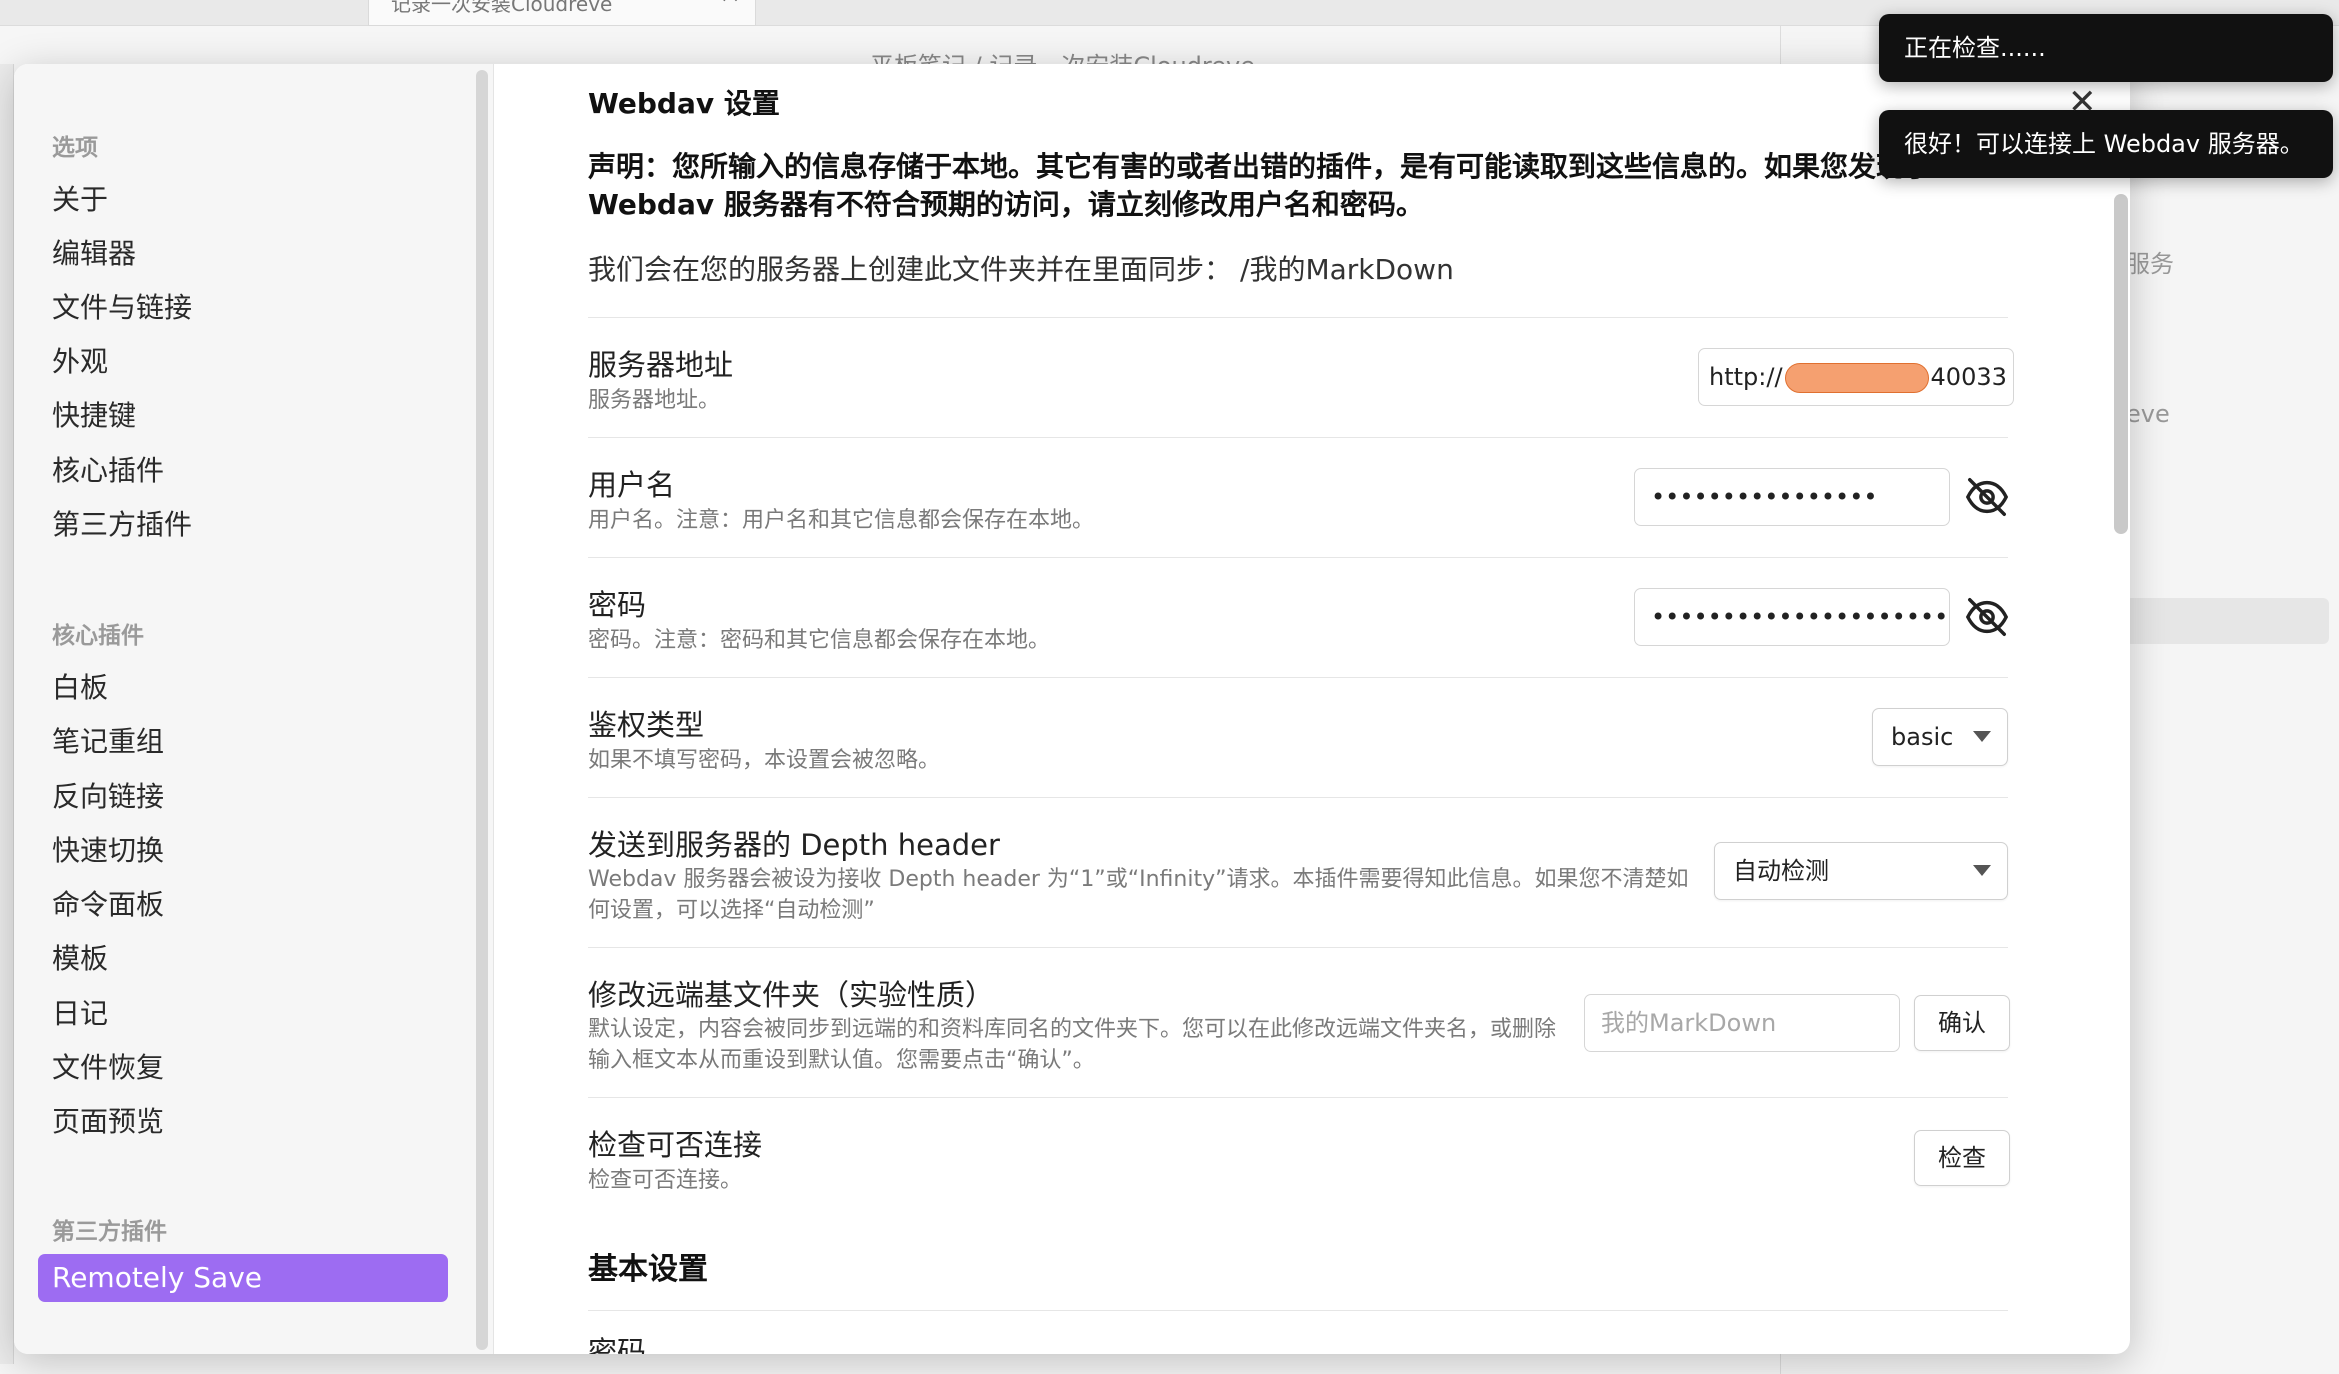 Image resolution: width=2339 pixels, height=1374 pixels. Describe the element at coordinates (1301, 377) in the screenshot. I see `setting-server-address: 服务器地址 服务器地址。 http:// 40033` at that location.